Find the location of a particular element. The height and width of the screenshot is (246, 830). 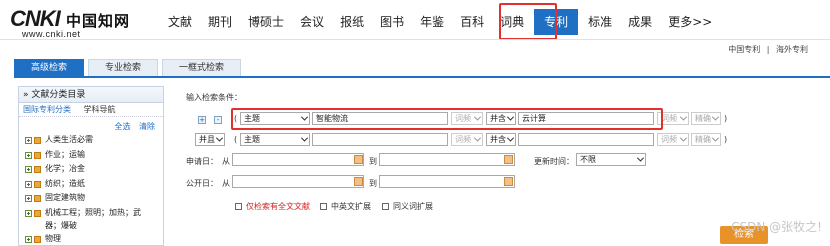

category-label: 化学；冶金 is located at coordinates (65, 169).